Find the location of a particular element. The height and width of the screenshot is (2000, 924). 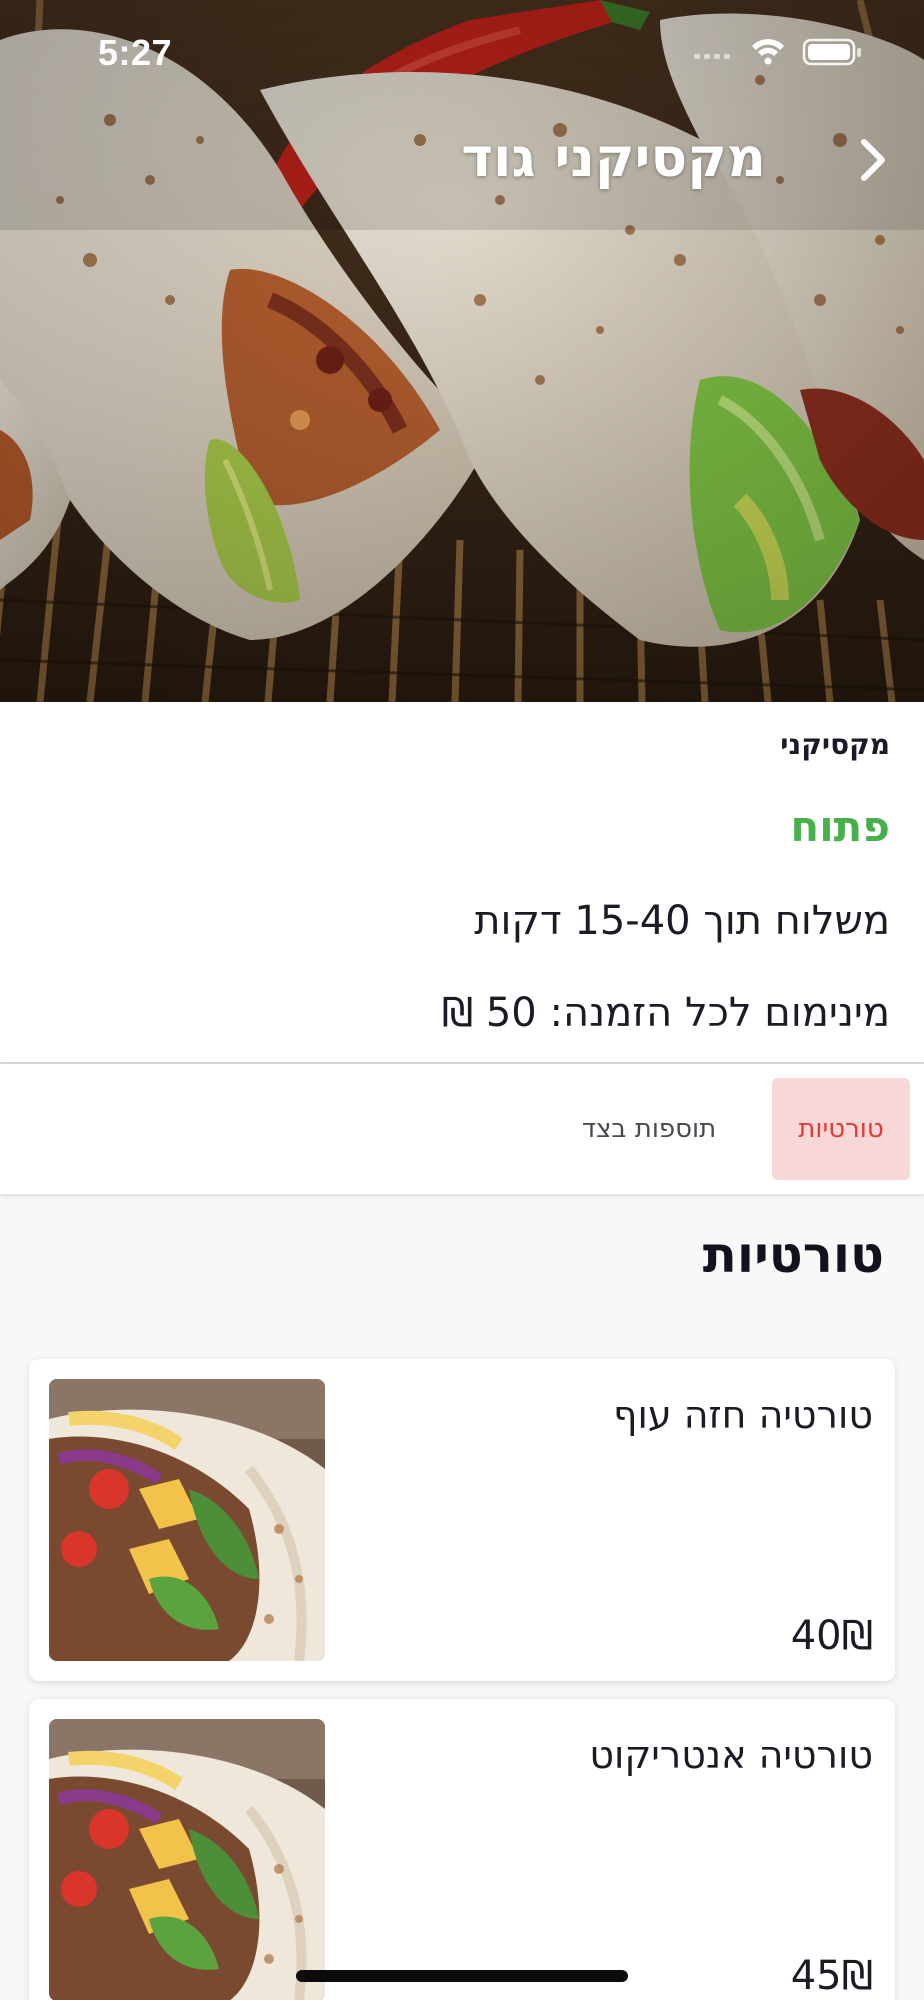

minimum-order: מינימום לכל הזמנה: 50 ₪ is located at coordinates (665, 1013).